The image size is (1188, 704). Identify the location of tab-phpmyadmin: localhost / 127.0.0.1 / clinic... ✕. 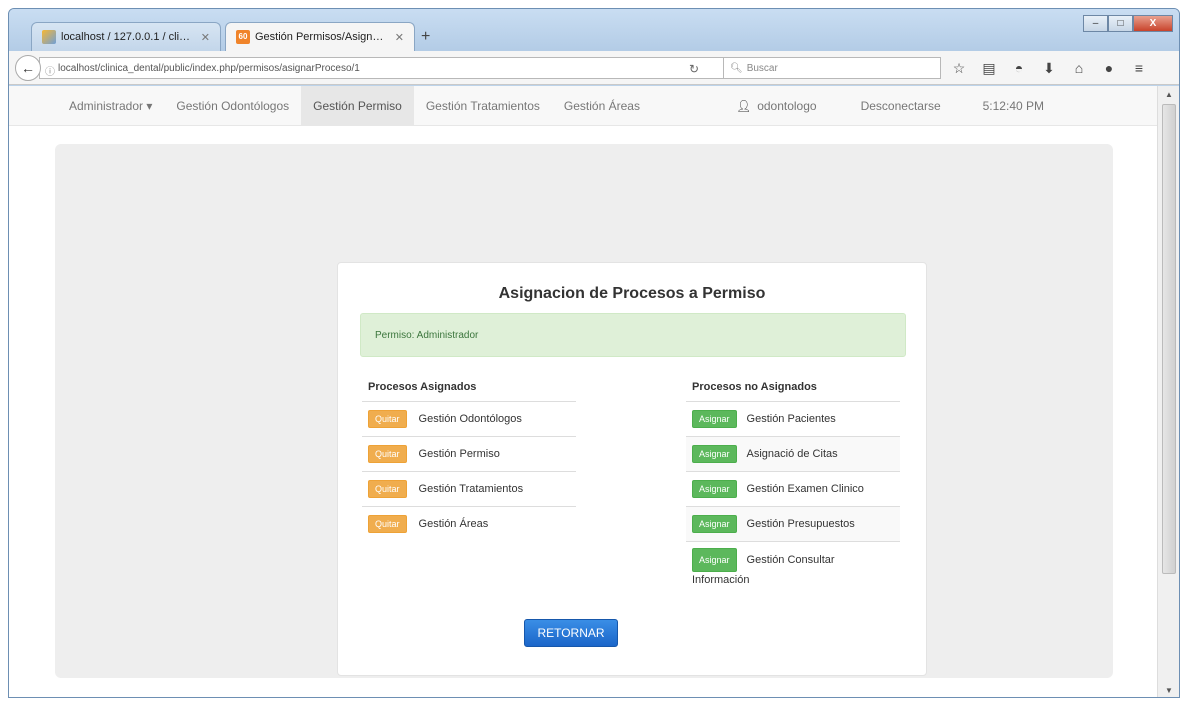
(126, 36).